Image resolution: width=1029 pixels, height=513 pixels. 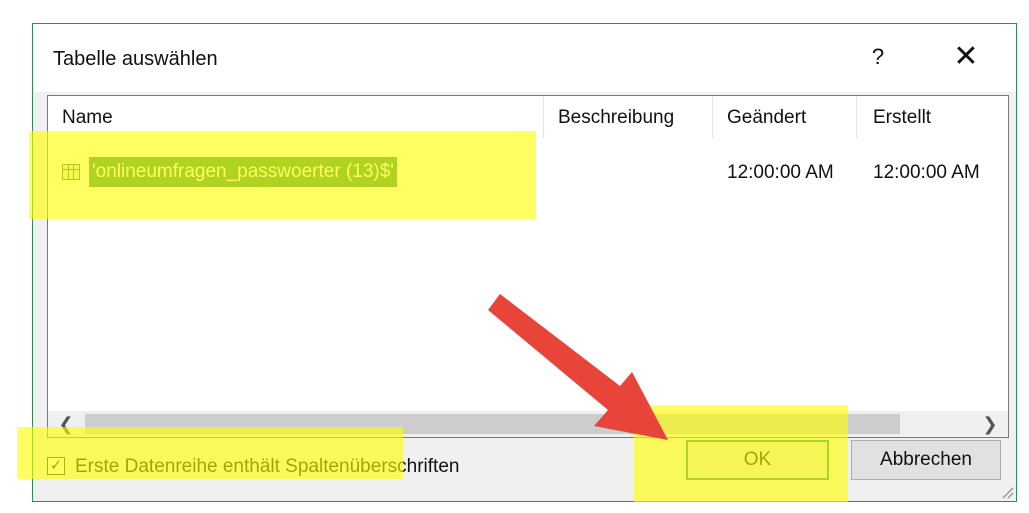 I want to click on table-row-created: 12:00:00 AM, so click(x=926, y=172).